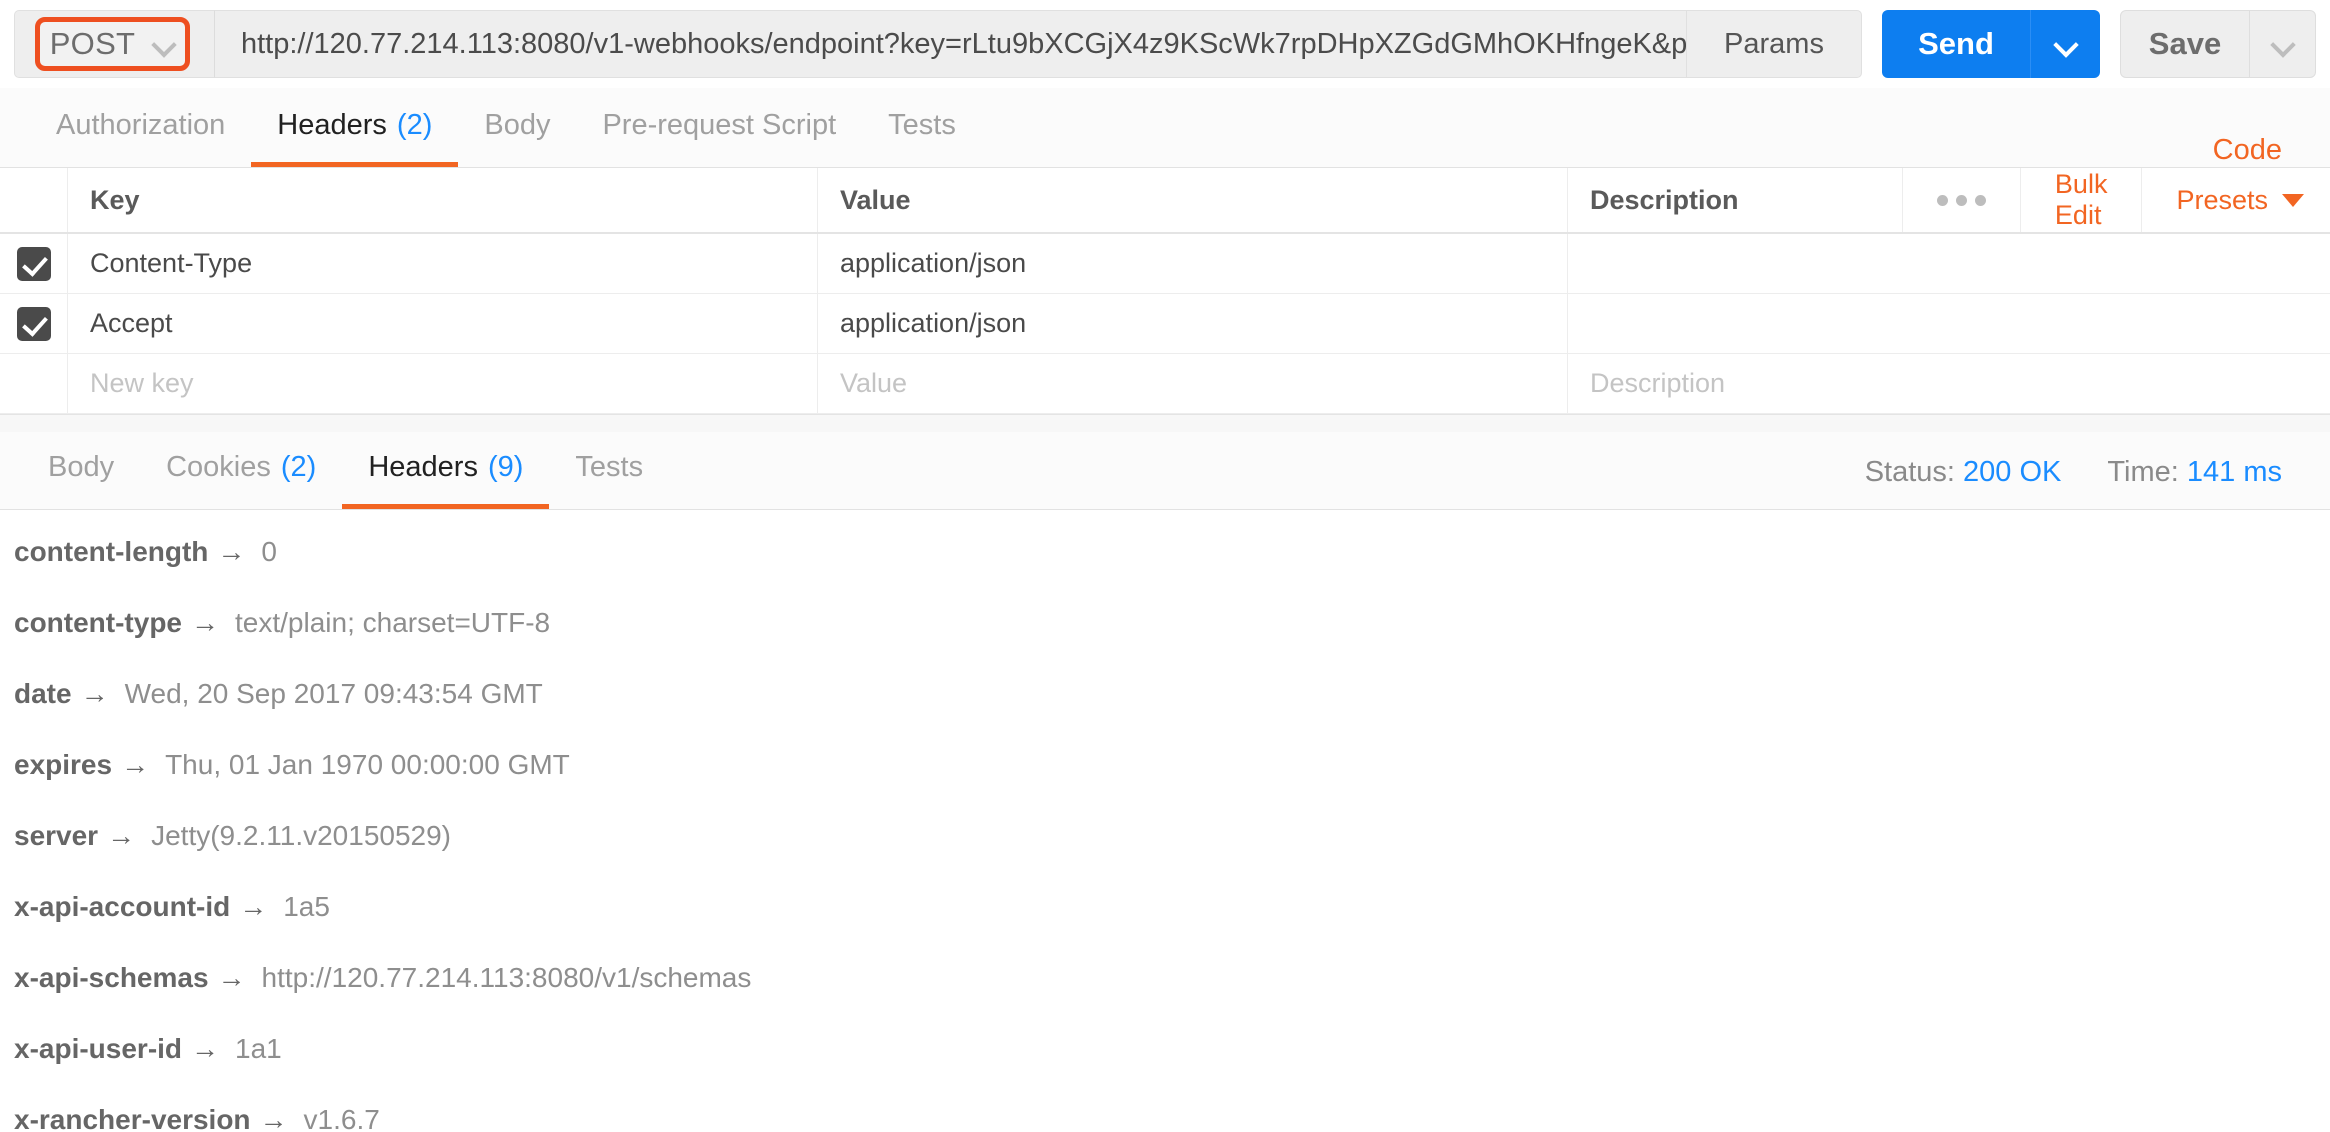  Describe the element at coordinates (2282, 44) in the screenshot. I see `save-options-button` at that location.